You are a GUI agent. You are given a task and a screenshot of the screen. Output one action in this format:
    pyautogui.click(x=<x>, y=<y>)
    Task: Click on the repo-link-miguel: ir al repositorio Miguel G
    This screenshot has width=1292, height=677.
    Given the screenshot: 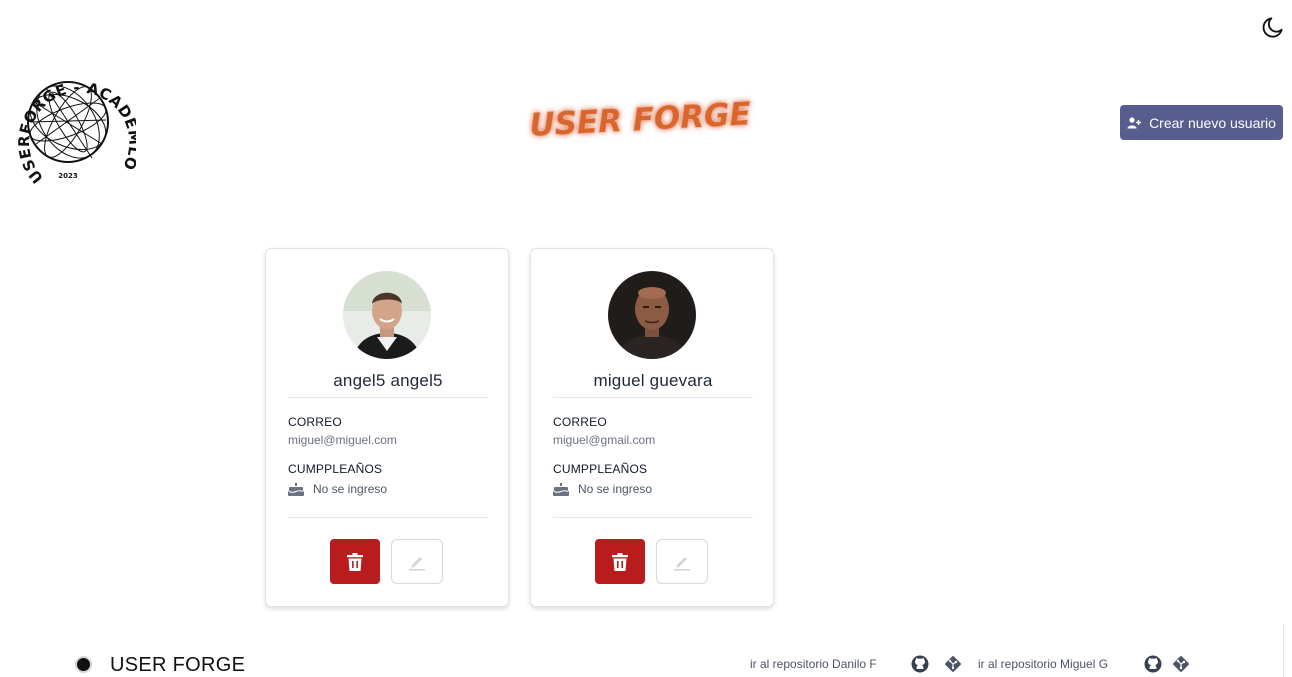 What is the action you would take?
    pyautogui.click(x=1043, y=664)
    